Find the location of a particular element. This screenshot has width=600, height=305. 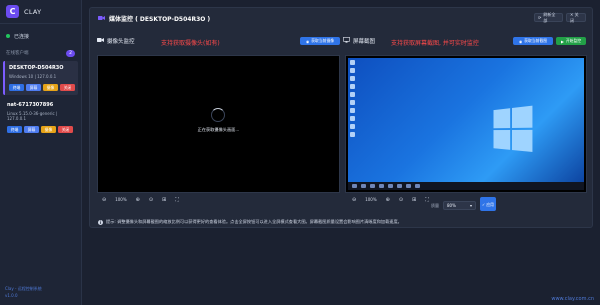

screen-note: 支持获取屏幕截图, 并可实时监控 is located at coordinates (435, 43).